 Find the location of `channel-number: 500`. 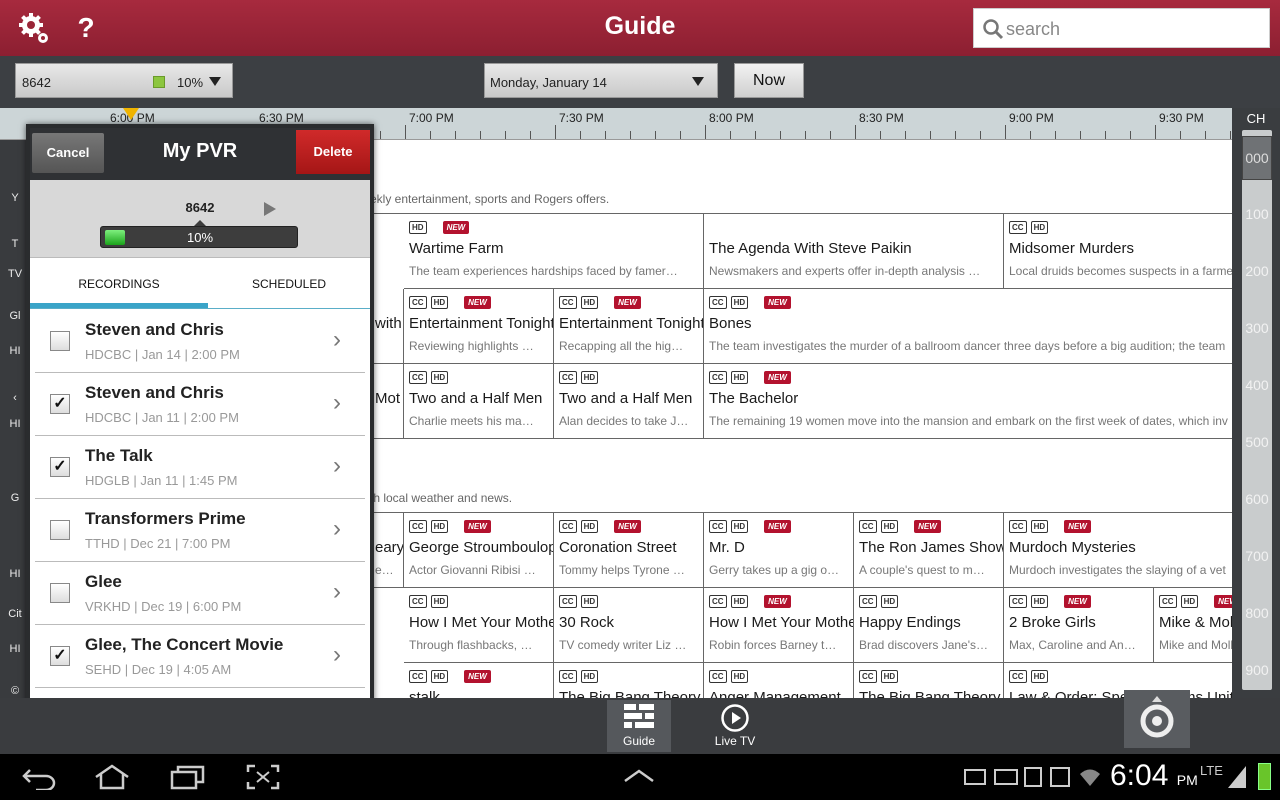

channel-number: 500 is located at coordinates (1257, 442).